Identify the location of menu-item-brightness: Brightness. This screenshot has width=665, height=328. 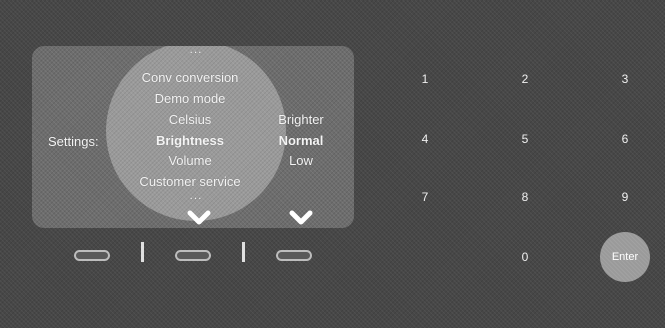
(190, 140).